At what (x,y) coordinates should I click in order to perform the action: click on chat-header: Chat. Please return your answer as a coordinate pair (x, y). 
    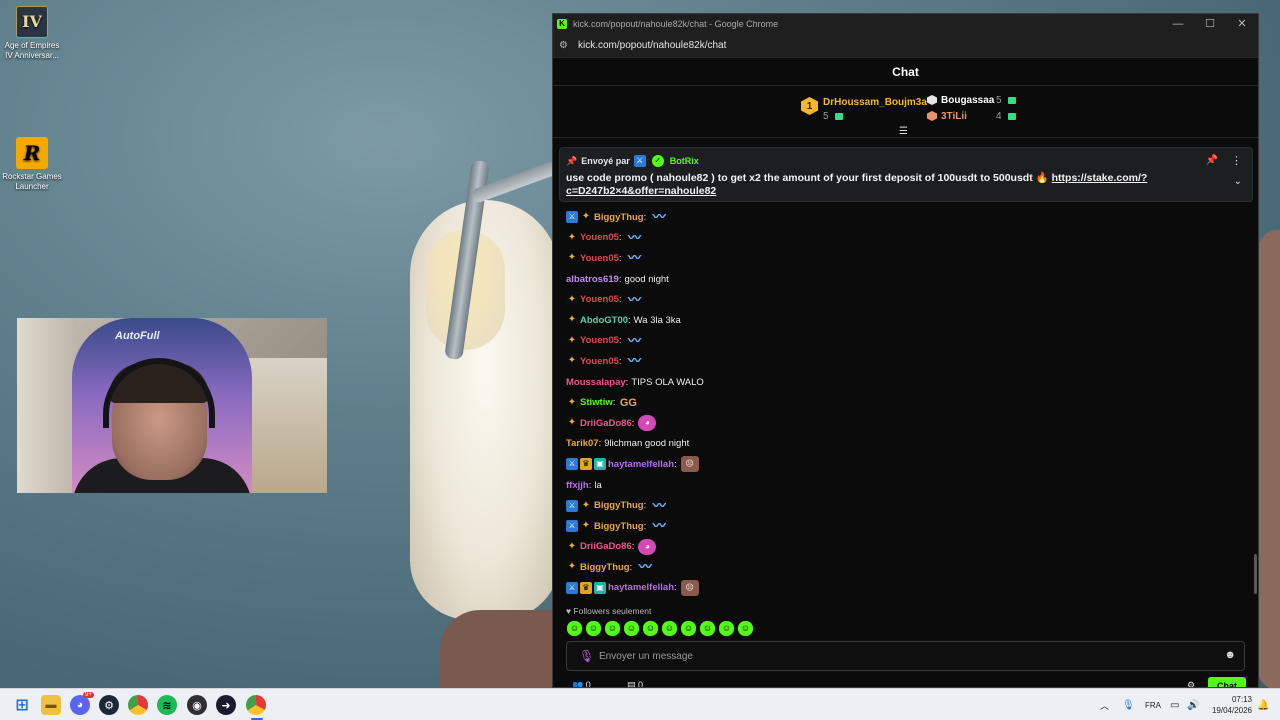
    Looking at the image, I should click on (905, 72).